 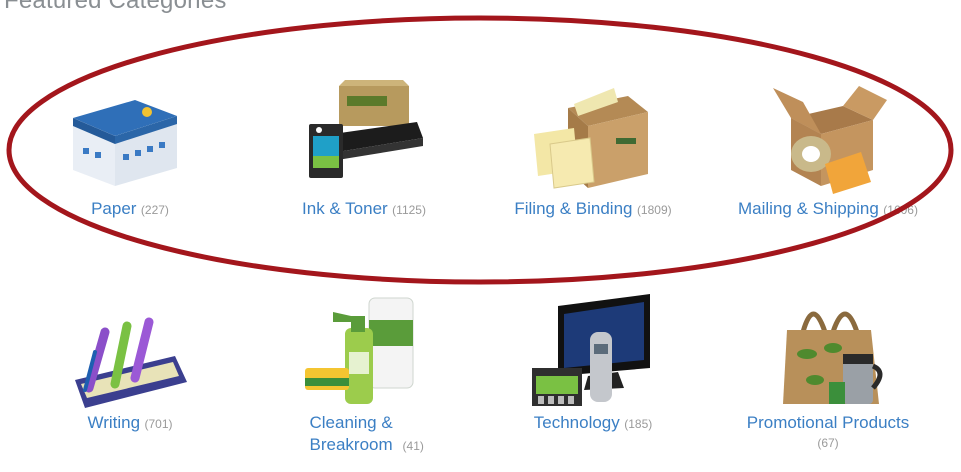 What do you see at coordinates (130, 352) in the screenshot?
I see `pens-highlighters-icon` at bounding box center [130, 352].